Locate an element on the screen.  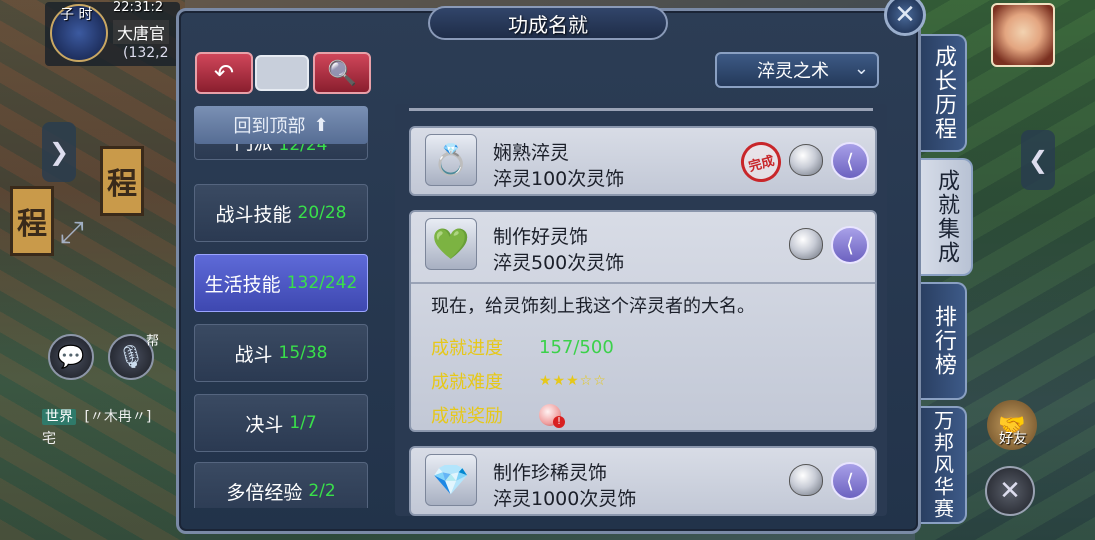
achievement-card: 💍 娴熟淬灵 淬灵100次灵饰 完成 ⟨ is located at coordinates (643, 161).